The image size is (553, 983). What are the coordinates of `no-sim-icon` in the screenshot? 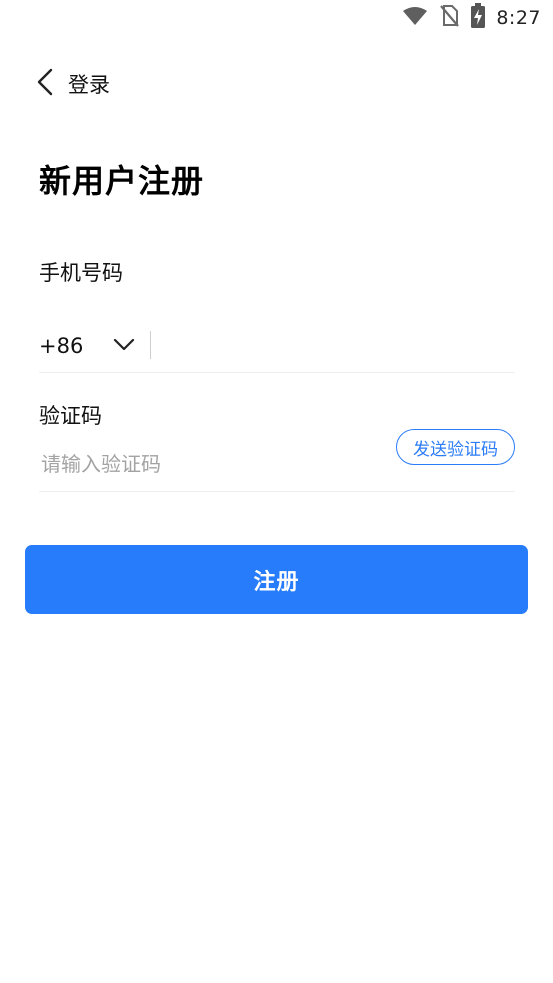 It's located at (449, 18).